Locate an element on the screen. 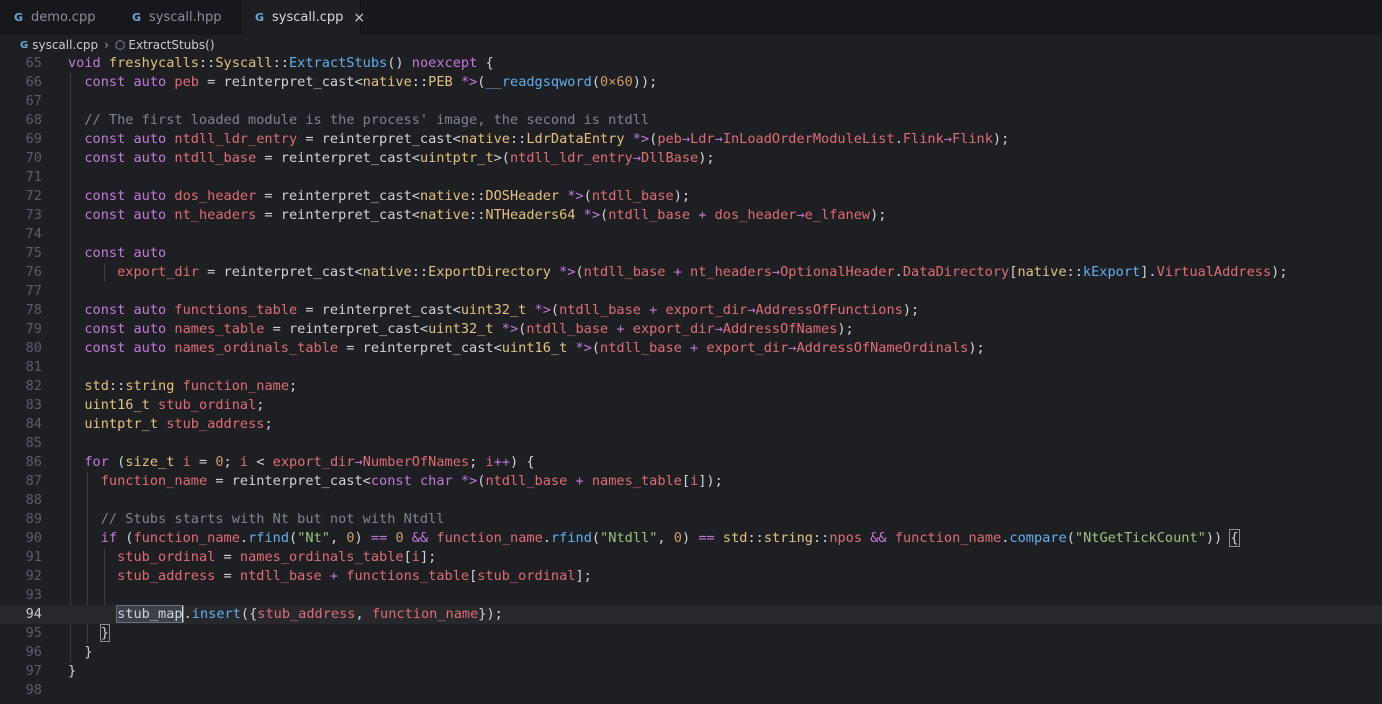 The height and width of the screenshot is (704, 1382). line-number: 85 is located at coordinates (21, 443).